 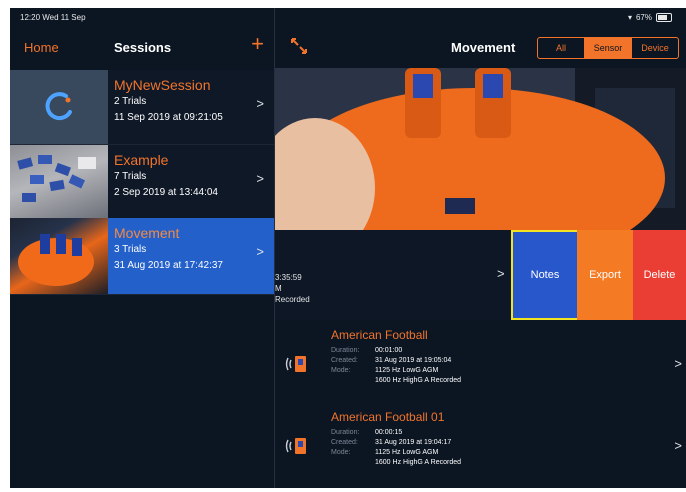 I want to click on wifi-icon: ▾, so click(x=629, y=17).